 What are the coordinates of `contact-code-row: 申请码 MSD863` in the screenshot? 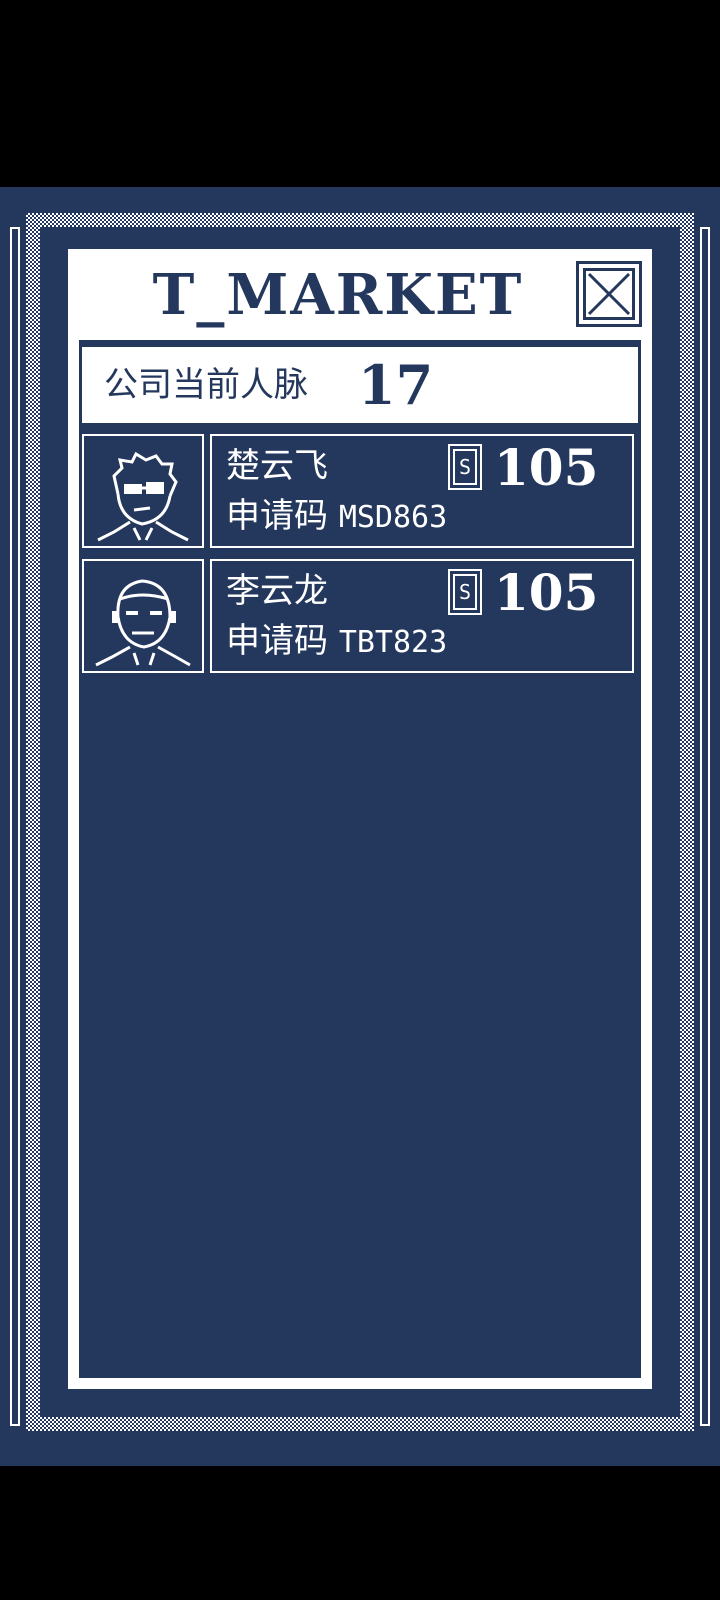 It's located at (336, 517).